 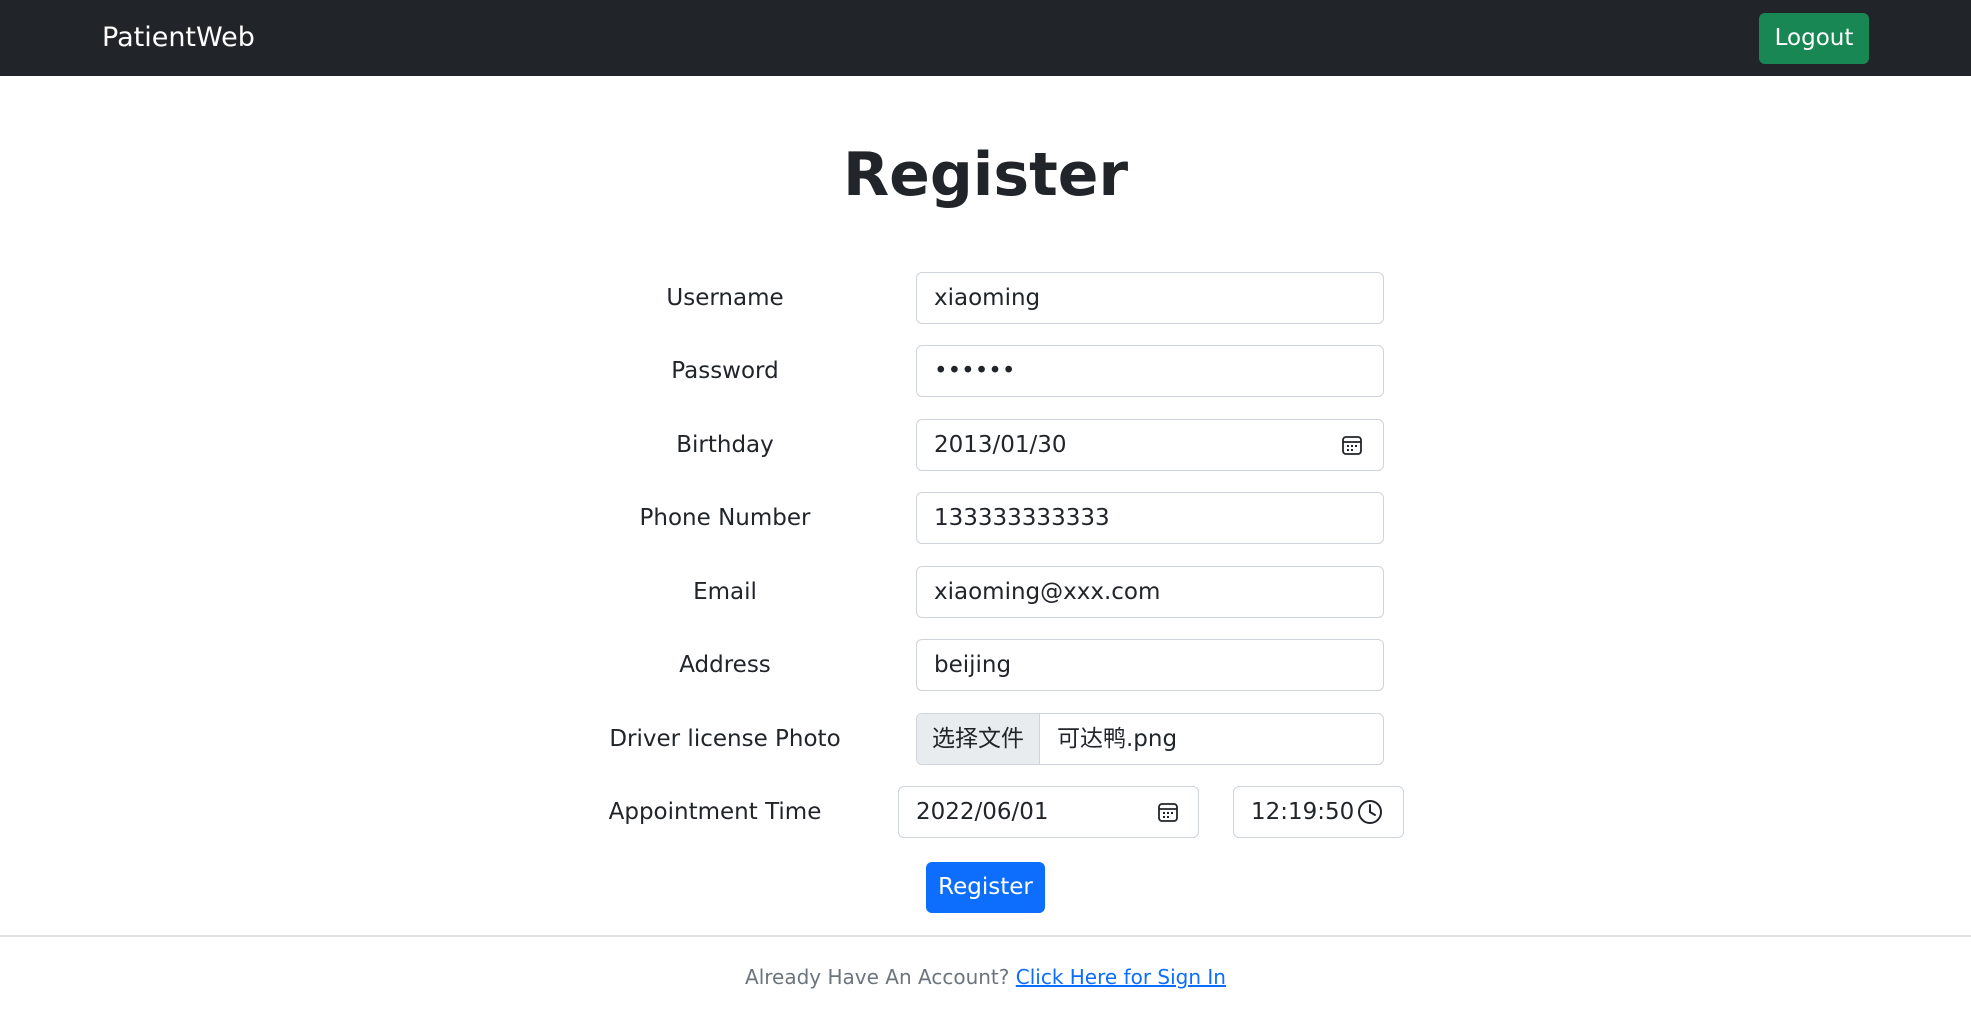 I want to click on footer-divider, so click(x=985, y=936).